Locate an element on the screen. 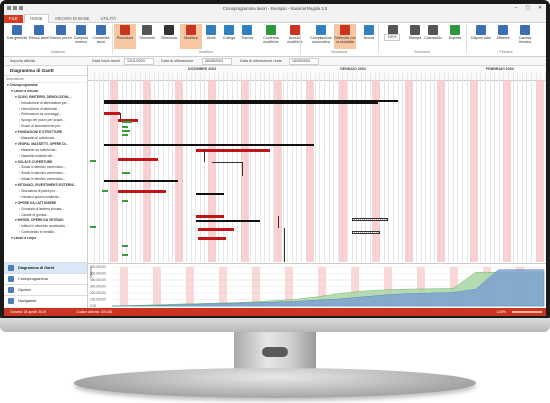 Image resolution: width=550 pixels, height=403 pixels. nav-diagramma-di-gantt: Diagramma di Gantt is located at coordinates (45, 267).